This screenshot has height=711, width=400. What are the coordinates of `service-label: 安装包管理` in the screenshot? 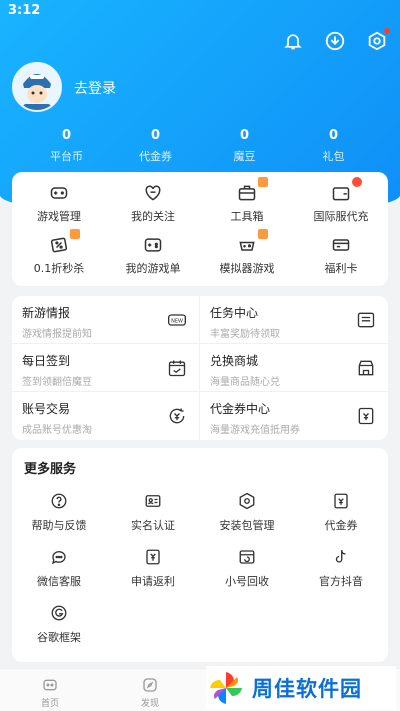 It's located at (247, 525).